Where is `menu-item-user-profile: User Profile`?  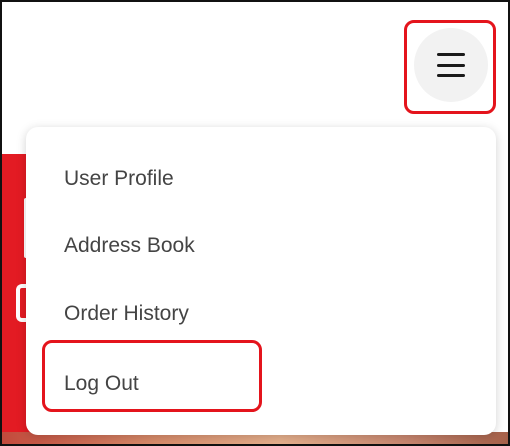
menu-item-user-profile: User Profile is located at coordinates (119, 179).